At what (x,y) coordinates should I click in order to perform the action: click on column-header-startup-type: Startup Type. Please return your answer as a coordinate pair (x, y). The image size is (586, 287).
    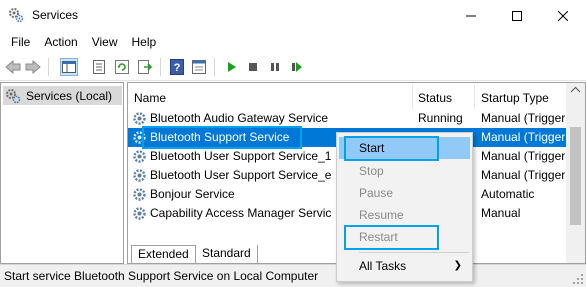
    Looking at the image, I should click on (523, 96).